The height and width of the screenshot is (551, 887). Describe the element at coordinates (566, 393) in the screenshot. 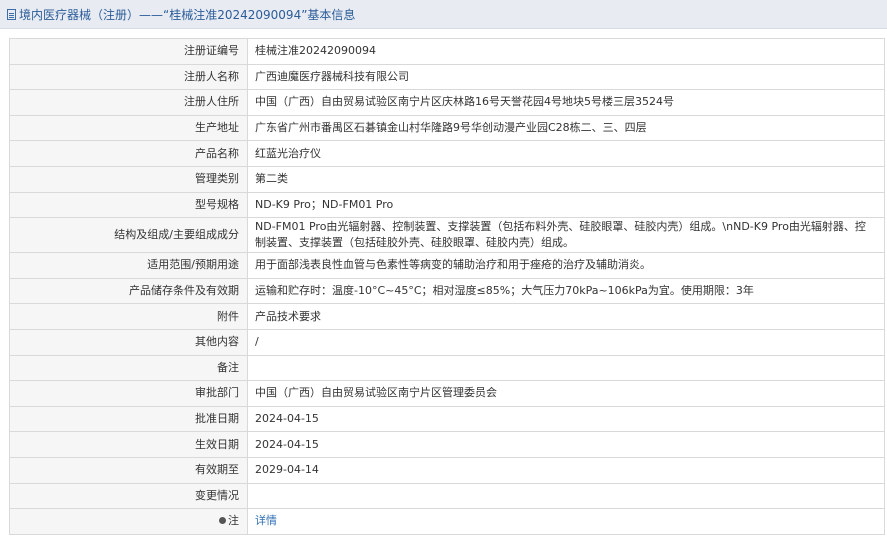

I see `row-value: 中国（广西）自由贸易试验区南宁片区管理委员会` at that location.